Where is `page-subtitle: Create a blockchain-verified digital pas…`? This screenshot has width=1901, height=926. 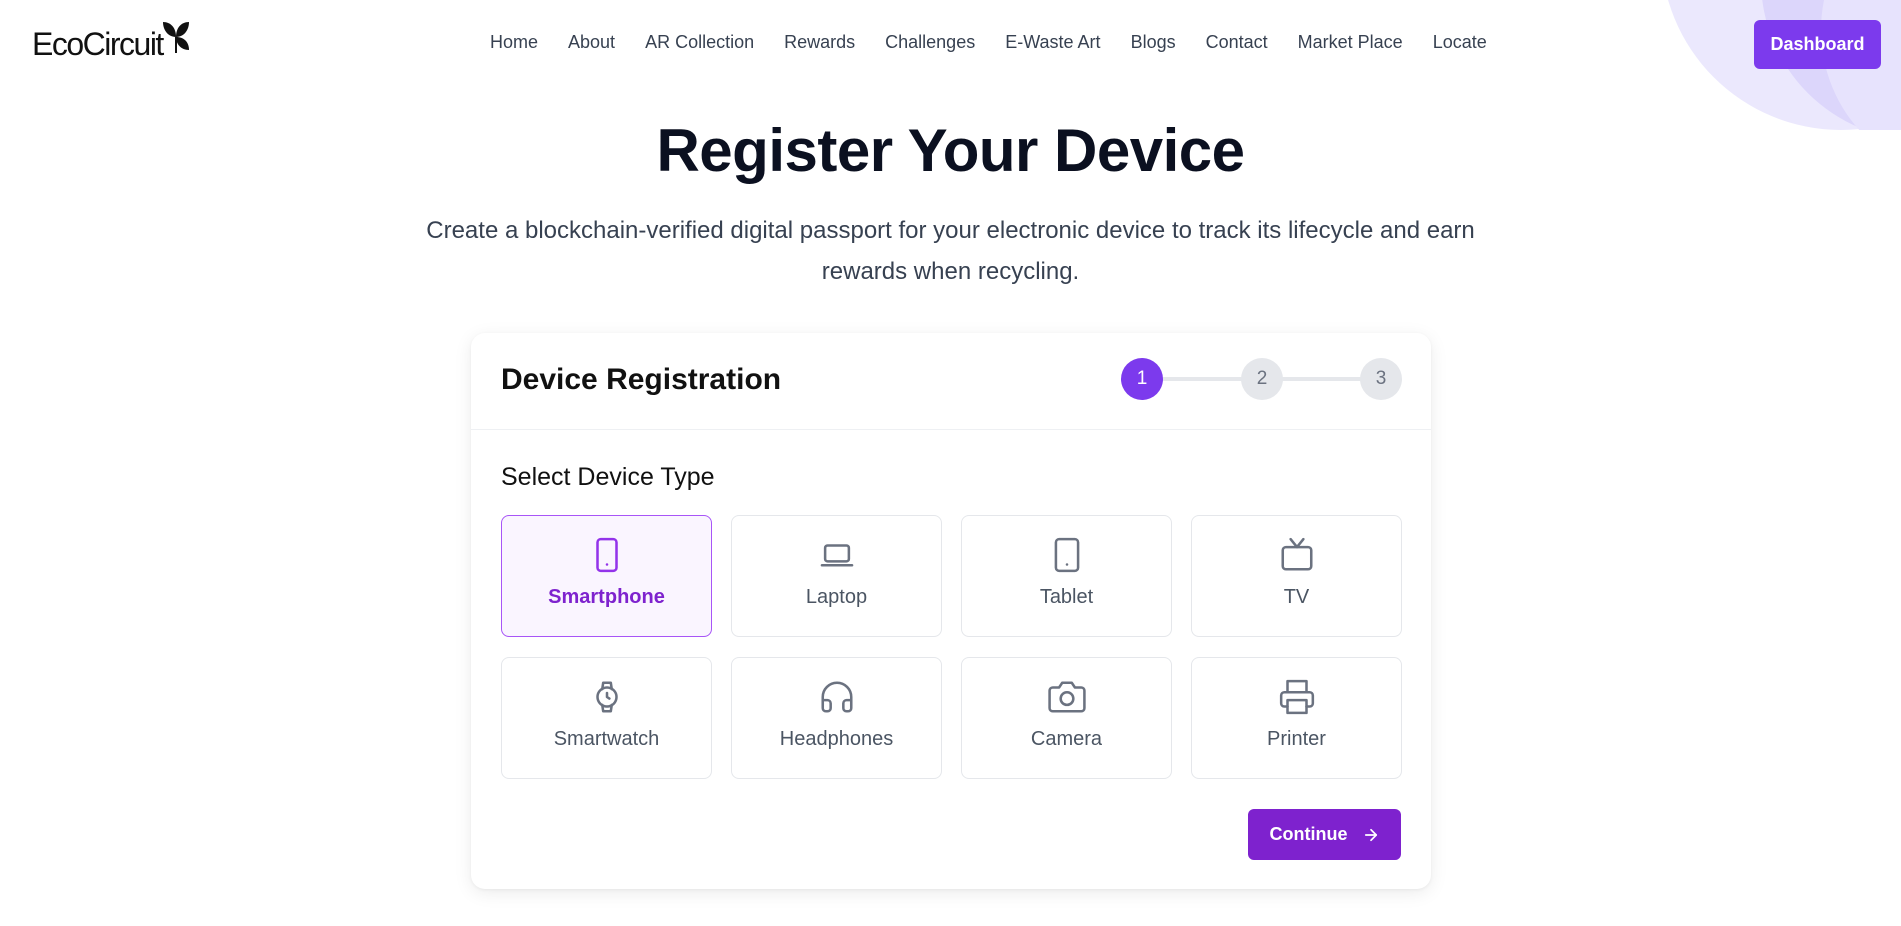
page-subtitle: Create a blockchain-verified digital pas… is located at coordinates (950, 251).